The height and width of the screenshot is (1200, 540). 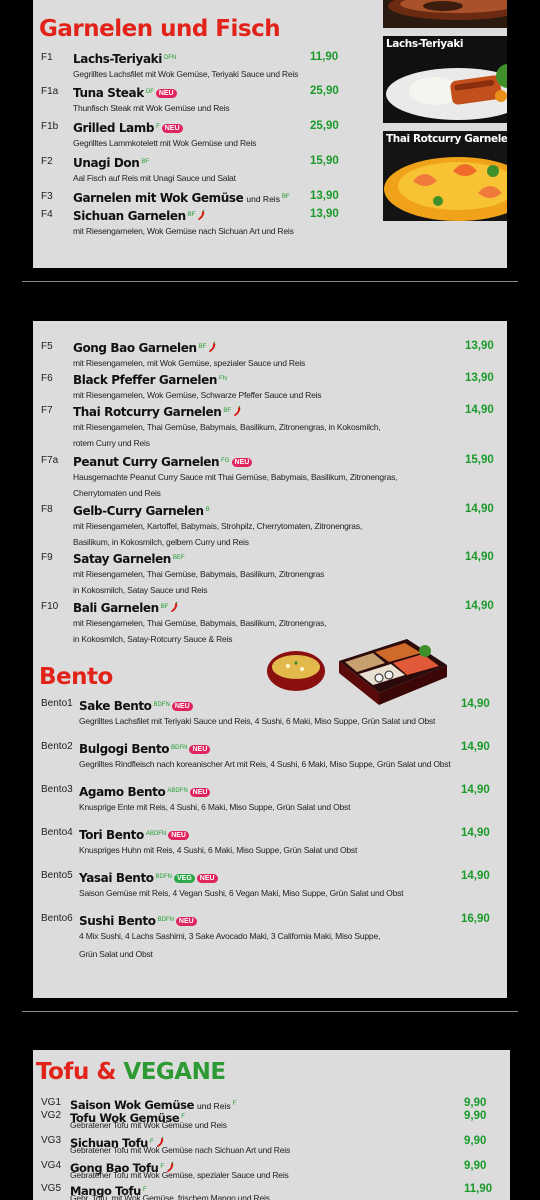 I want to click on allergen-tags: FG, so click(x=225, y=461).